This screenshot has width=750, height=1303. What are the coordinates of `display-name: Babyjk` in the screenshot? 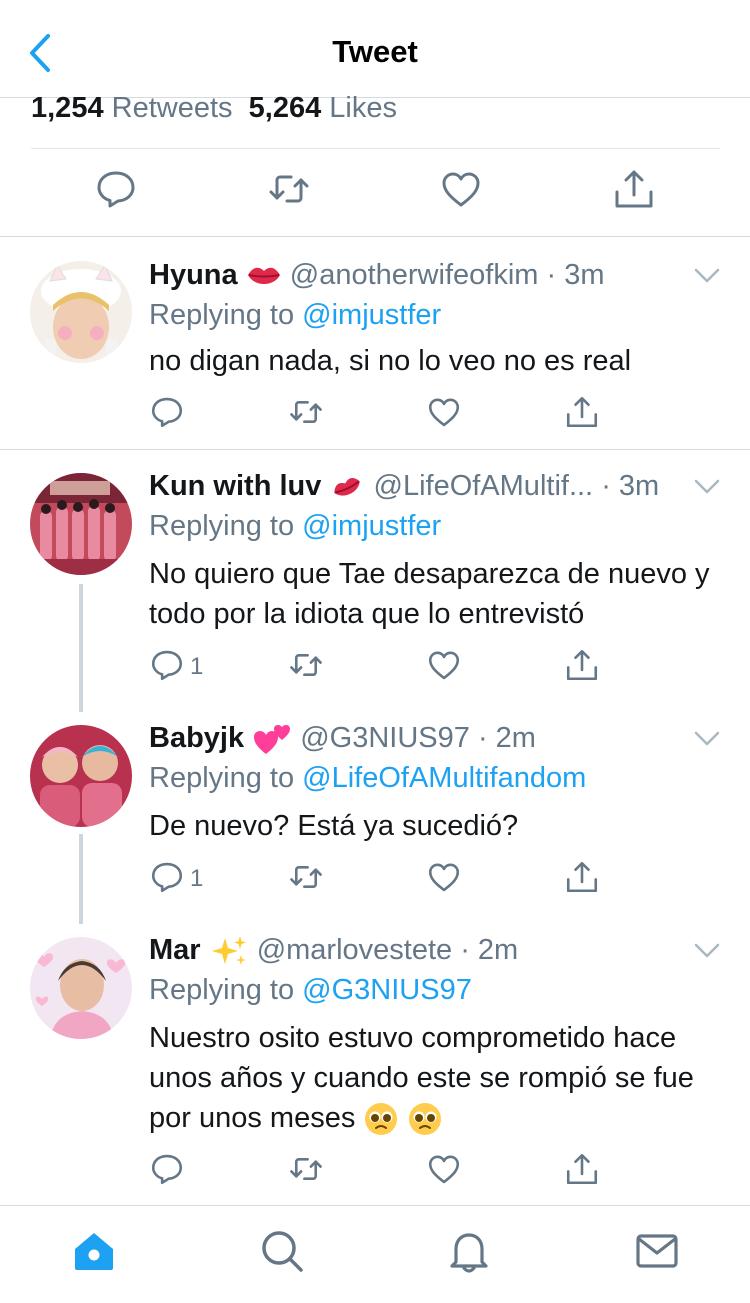 It's located at (196, 738).